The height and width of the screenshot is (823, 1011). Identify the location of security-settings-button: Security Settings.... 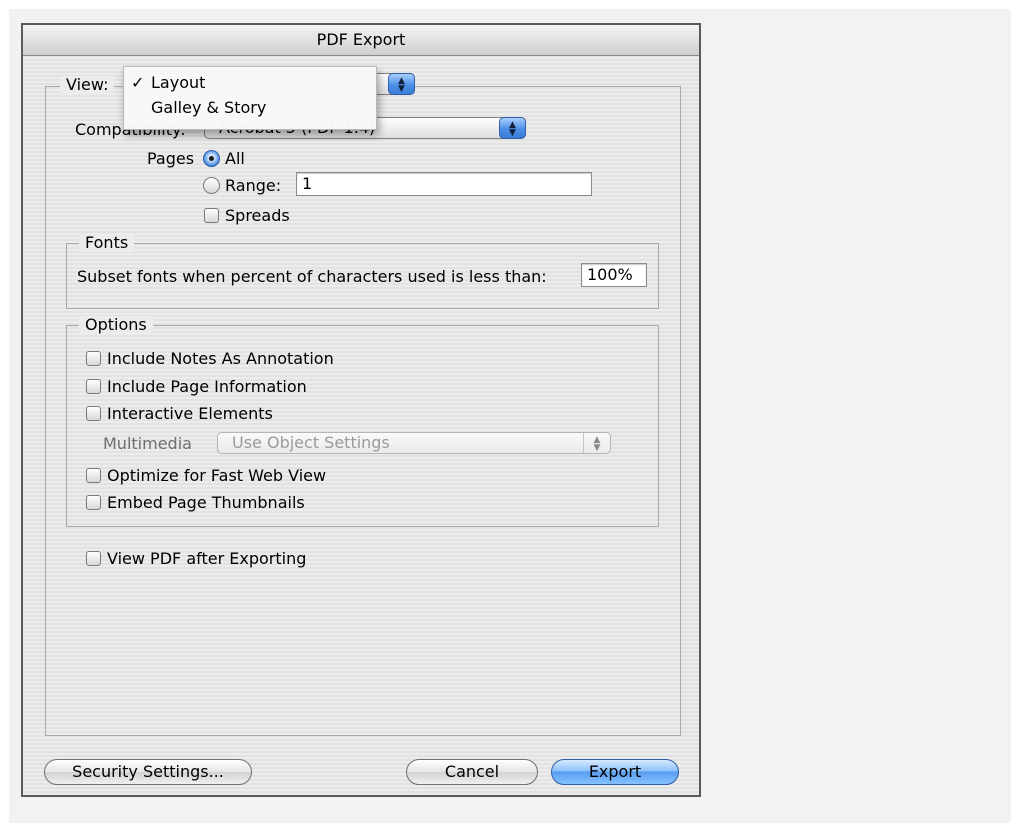
(148, 772).